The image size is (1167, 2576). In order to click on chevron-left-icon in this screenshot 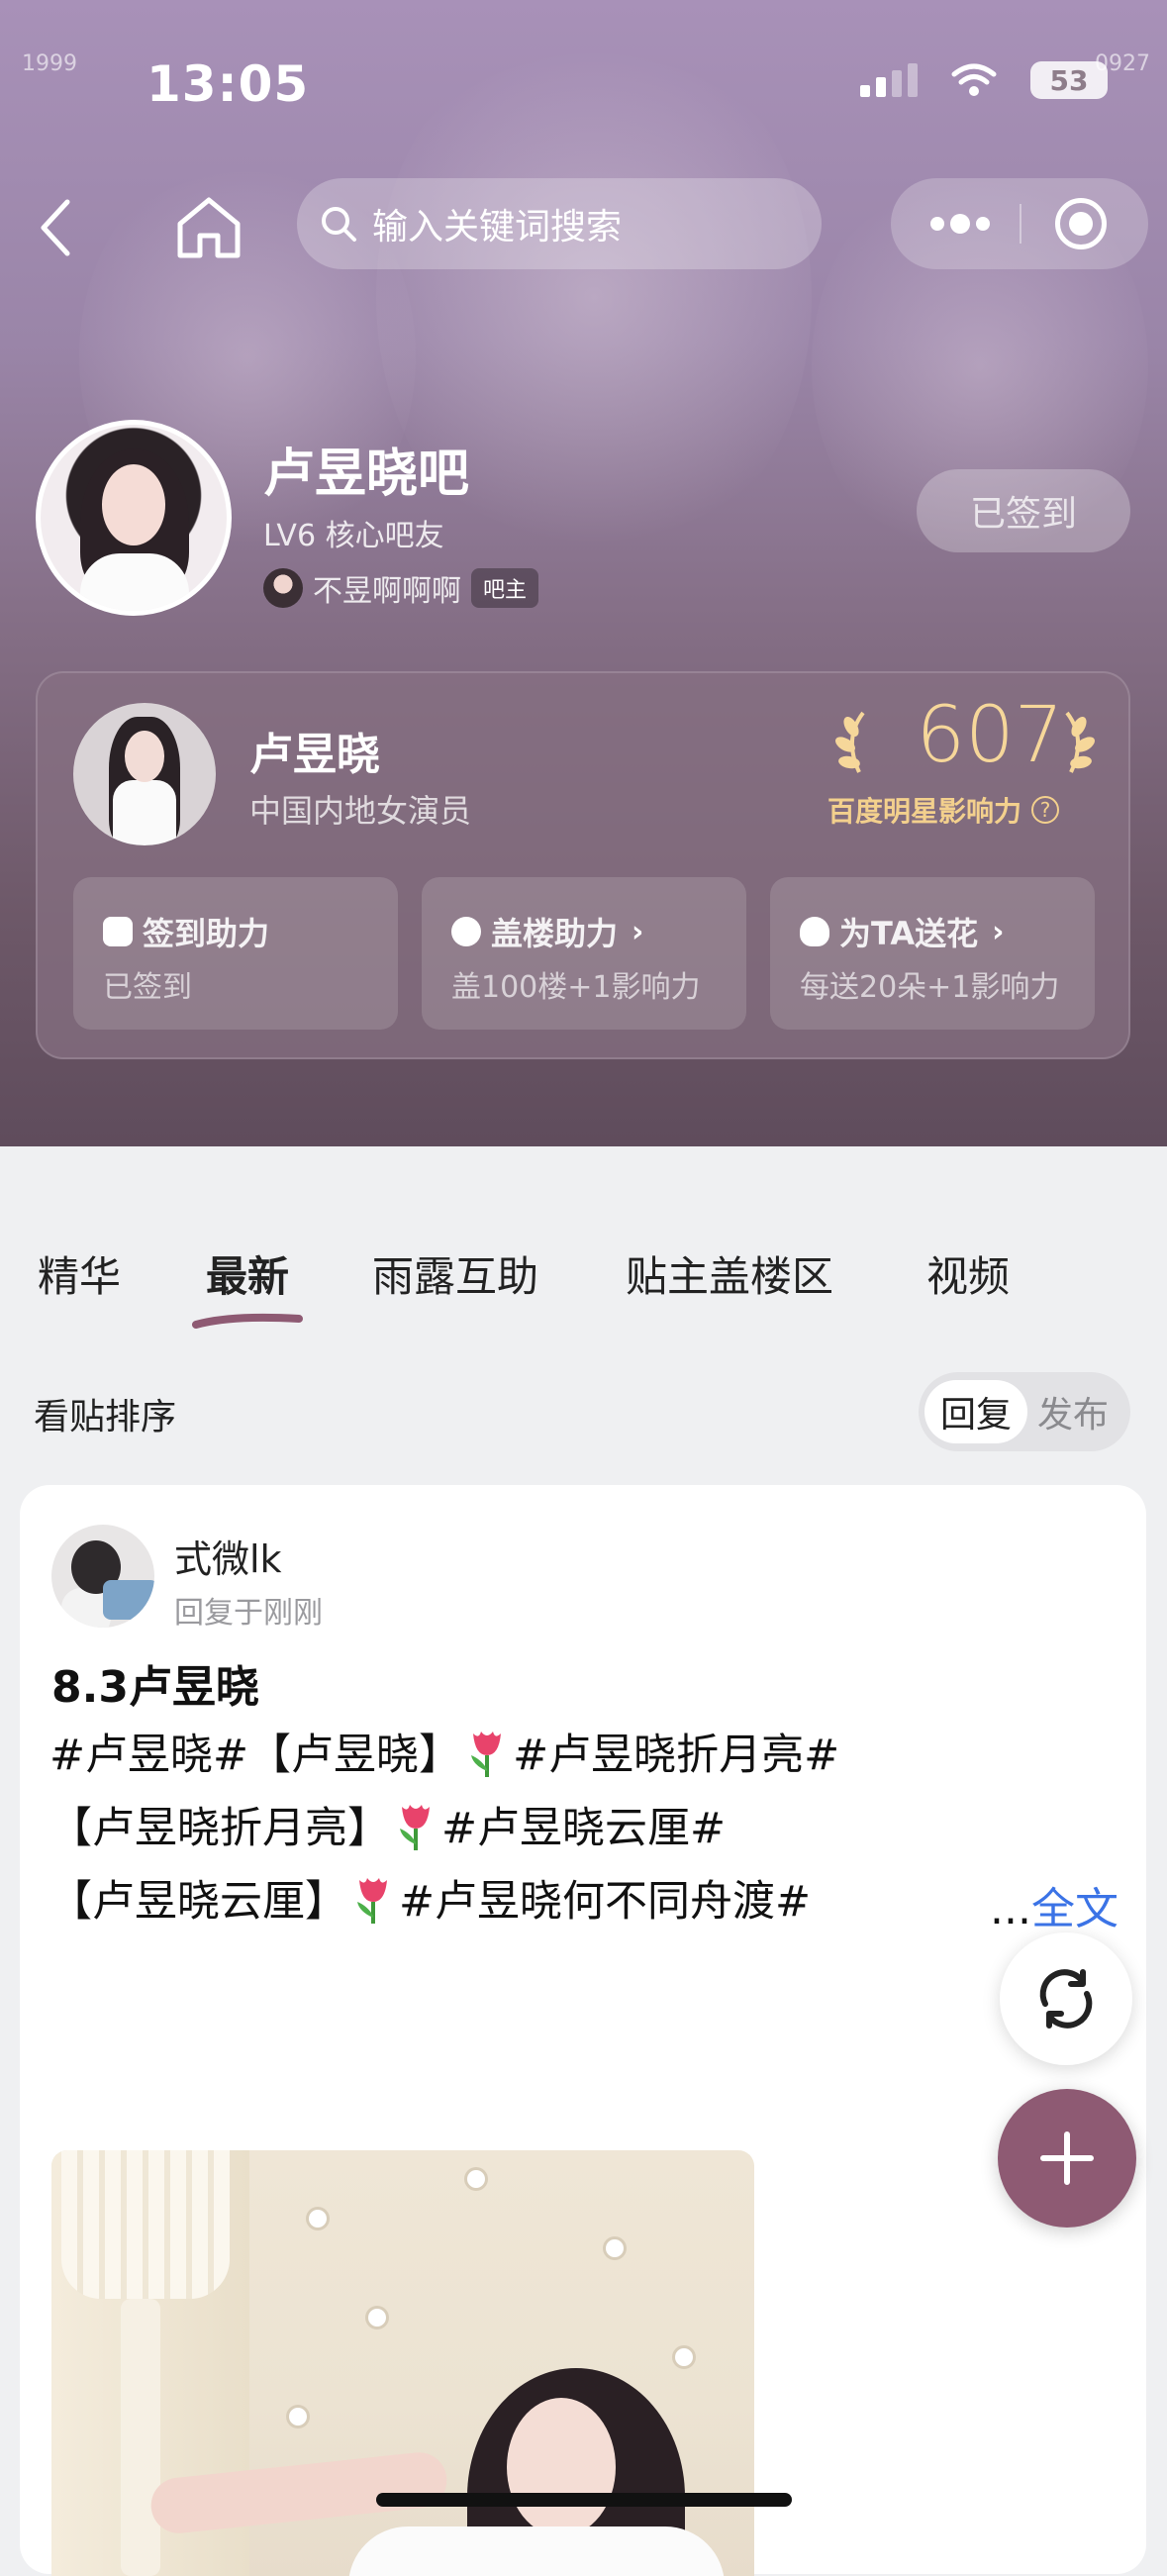, I will do `click(56, 228)`.